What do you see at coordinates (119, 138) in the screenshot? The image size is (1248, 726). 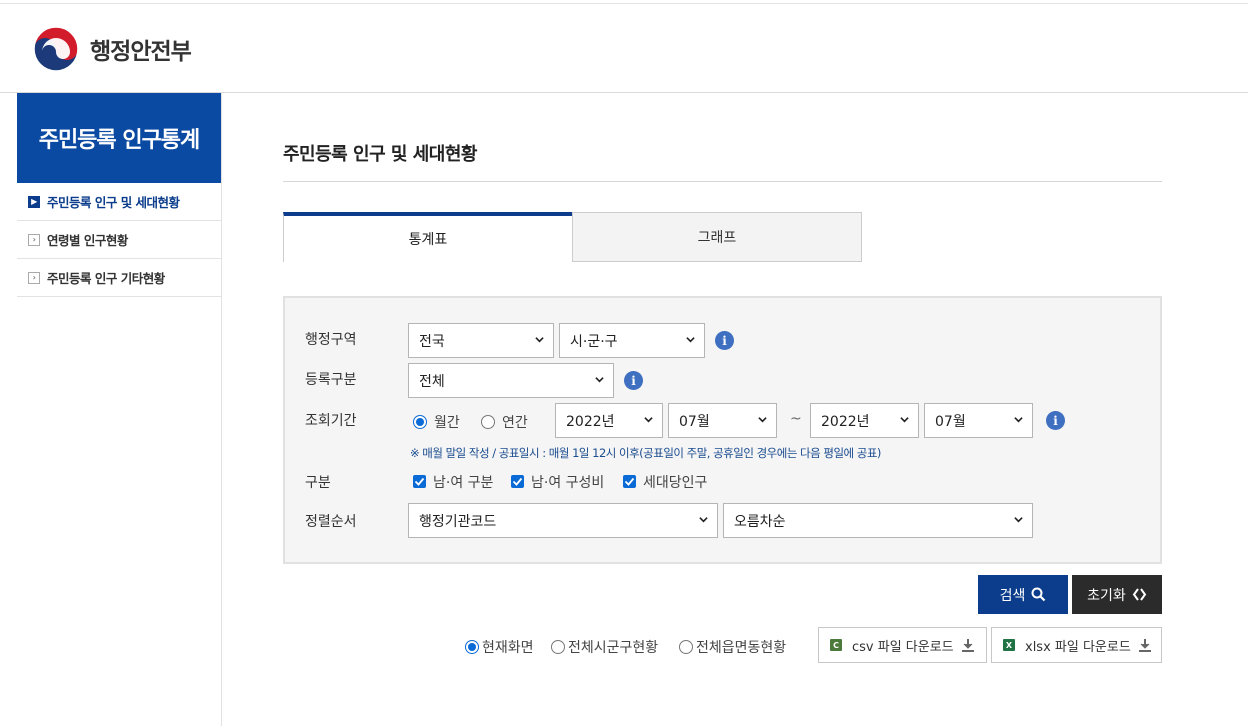 I see `sidebar-title: 주민등록 인구통계` at bounding box center [119, 138].